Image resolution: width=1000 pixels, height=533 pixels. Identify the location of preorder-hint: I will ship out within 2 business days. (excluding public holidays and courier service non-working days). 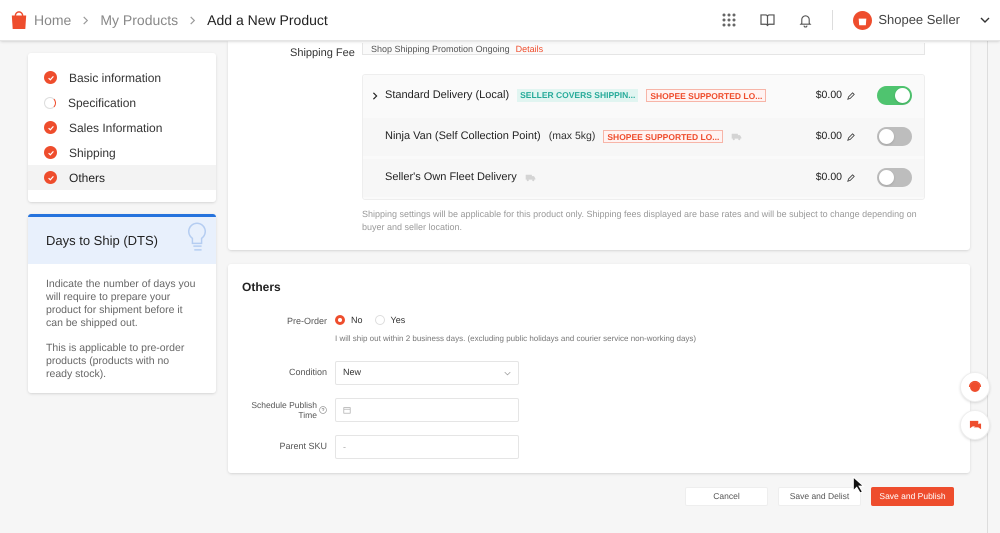
(515, 339).